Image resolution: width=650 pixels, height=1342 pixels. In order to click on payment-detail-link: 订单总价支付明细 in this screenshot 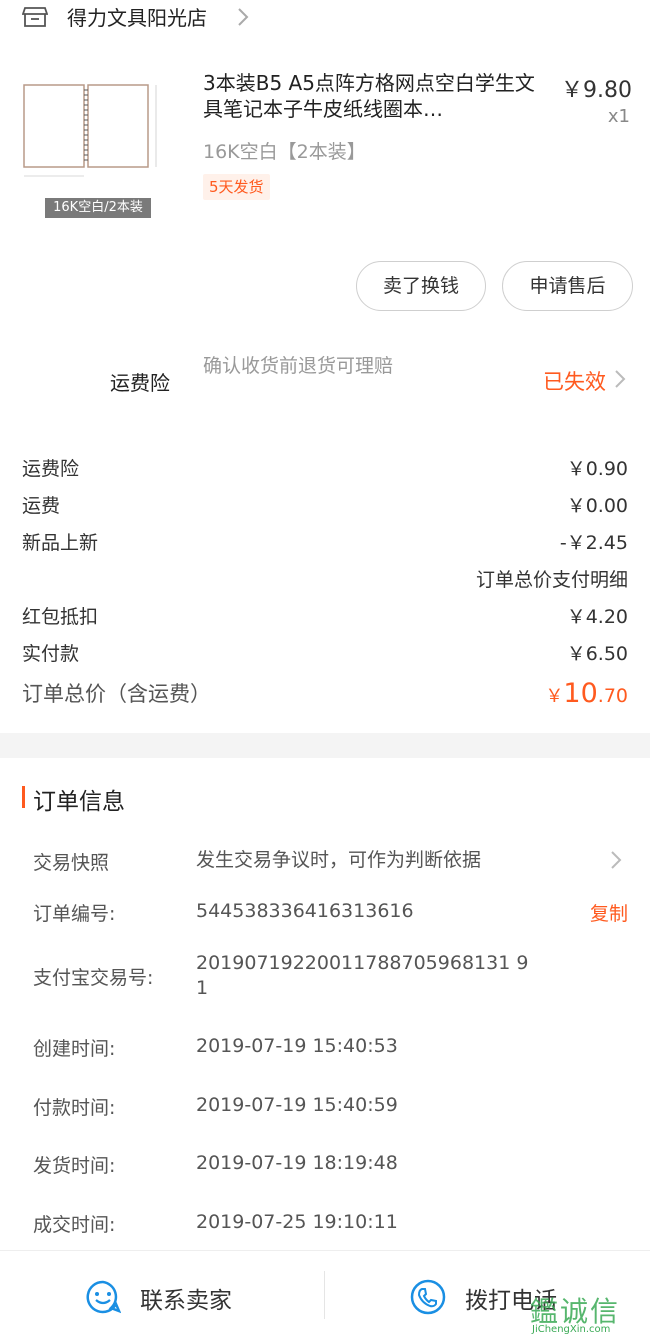, I will do `click(552, 578)`.